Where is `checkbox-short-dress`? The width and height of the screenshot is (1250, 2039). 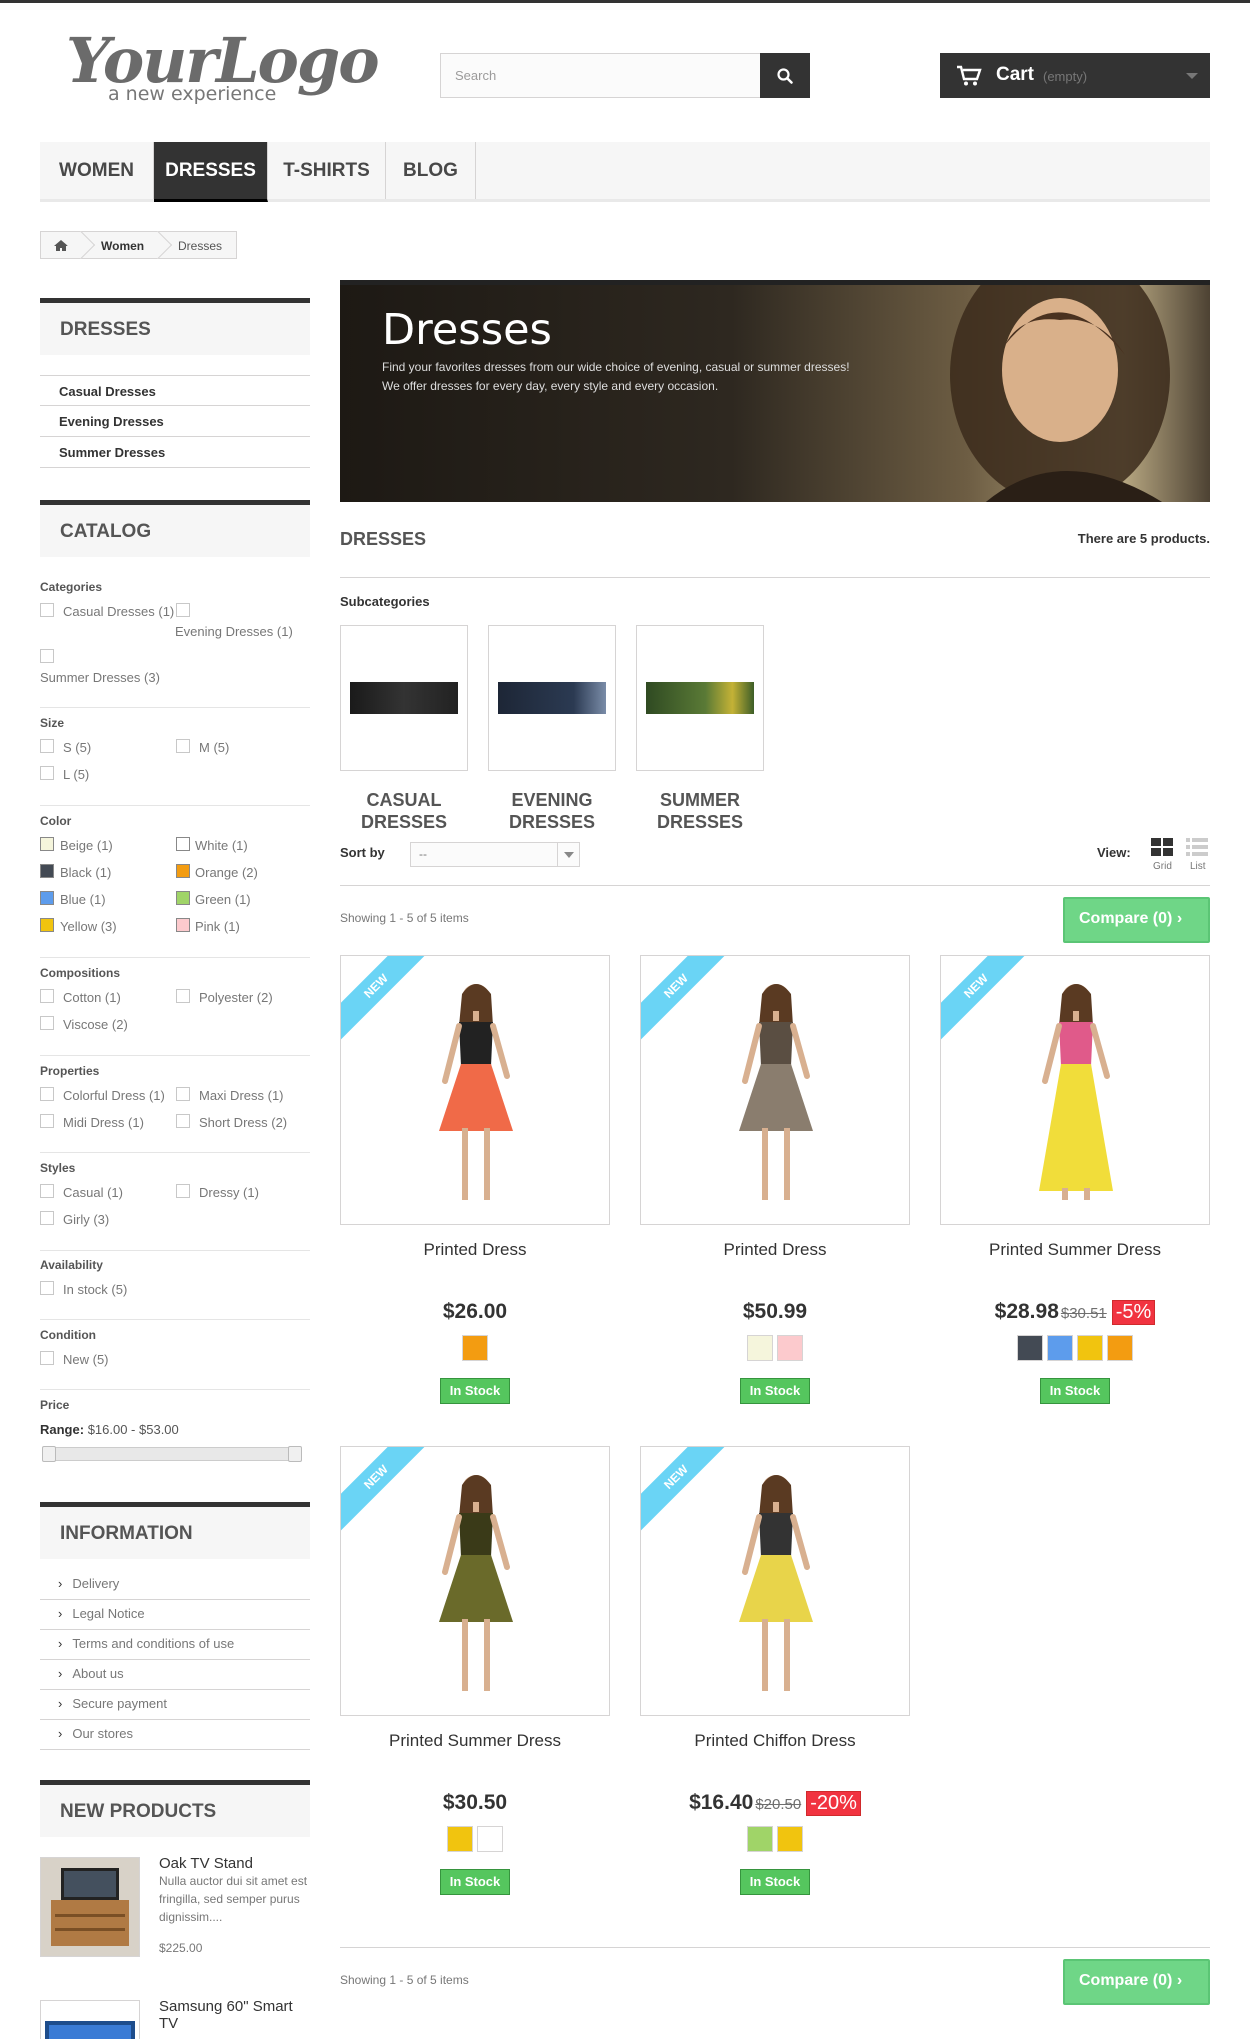 checkbox-short-dress is located at coordinates (183, 1121).